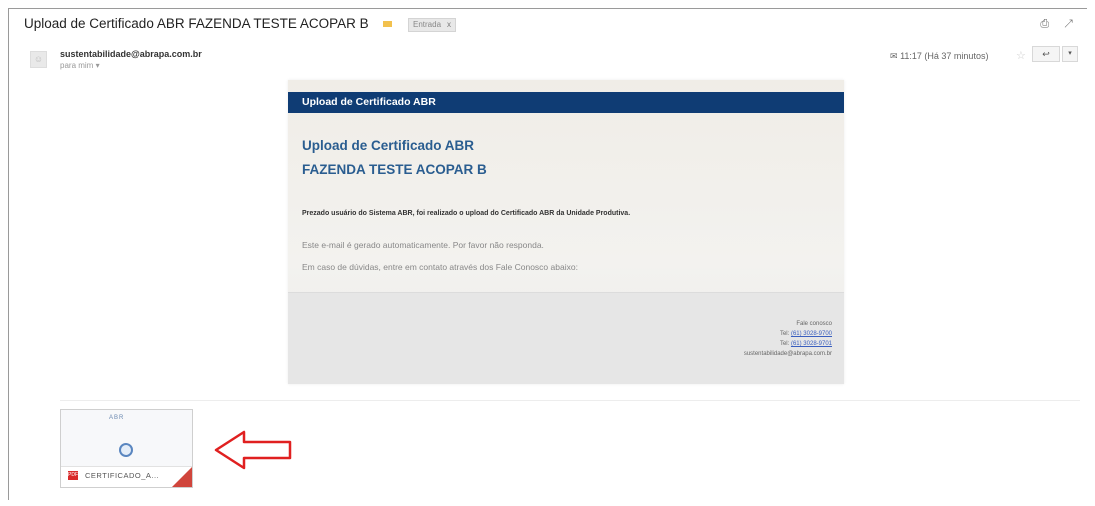 The height and width of the screenshot is (506, 1095). What do you see at coordinates (77, 65) in the screenshot?
I see `recipient-text: para mim` at bounding box center [77, 65].